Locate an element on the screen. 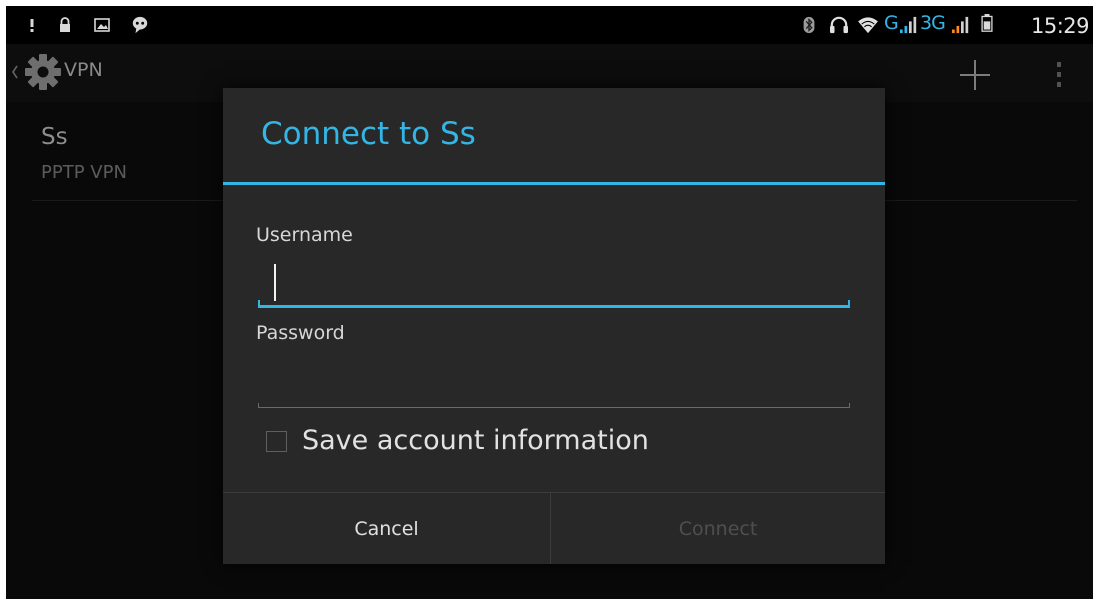  network-3g-label: 3G is located at coordinates (933, 23).